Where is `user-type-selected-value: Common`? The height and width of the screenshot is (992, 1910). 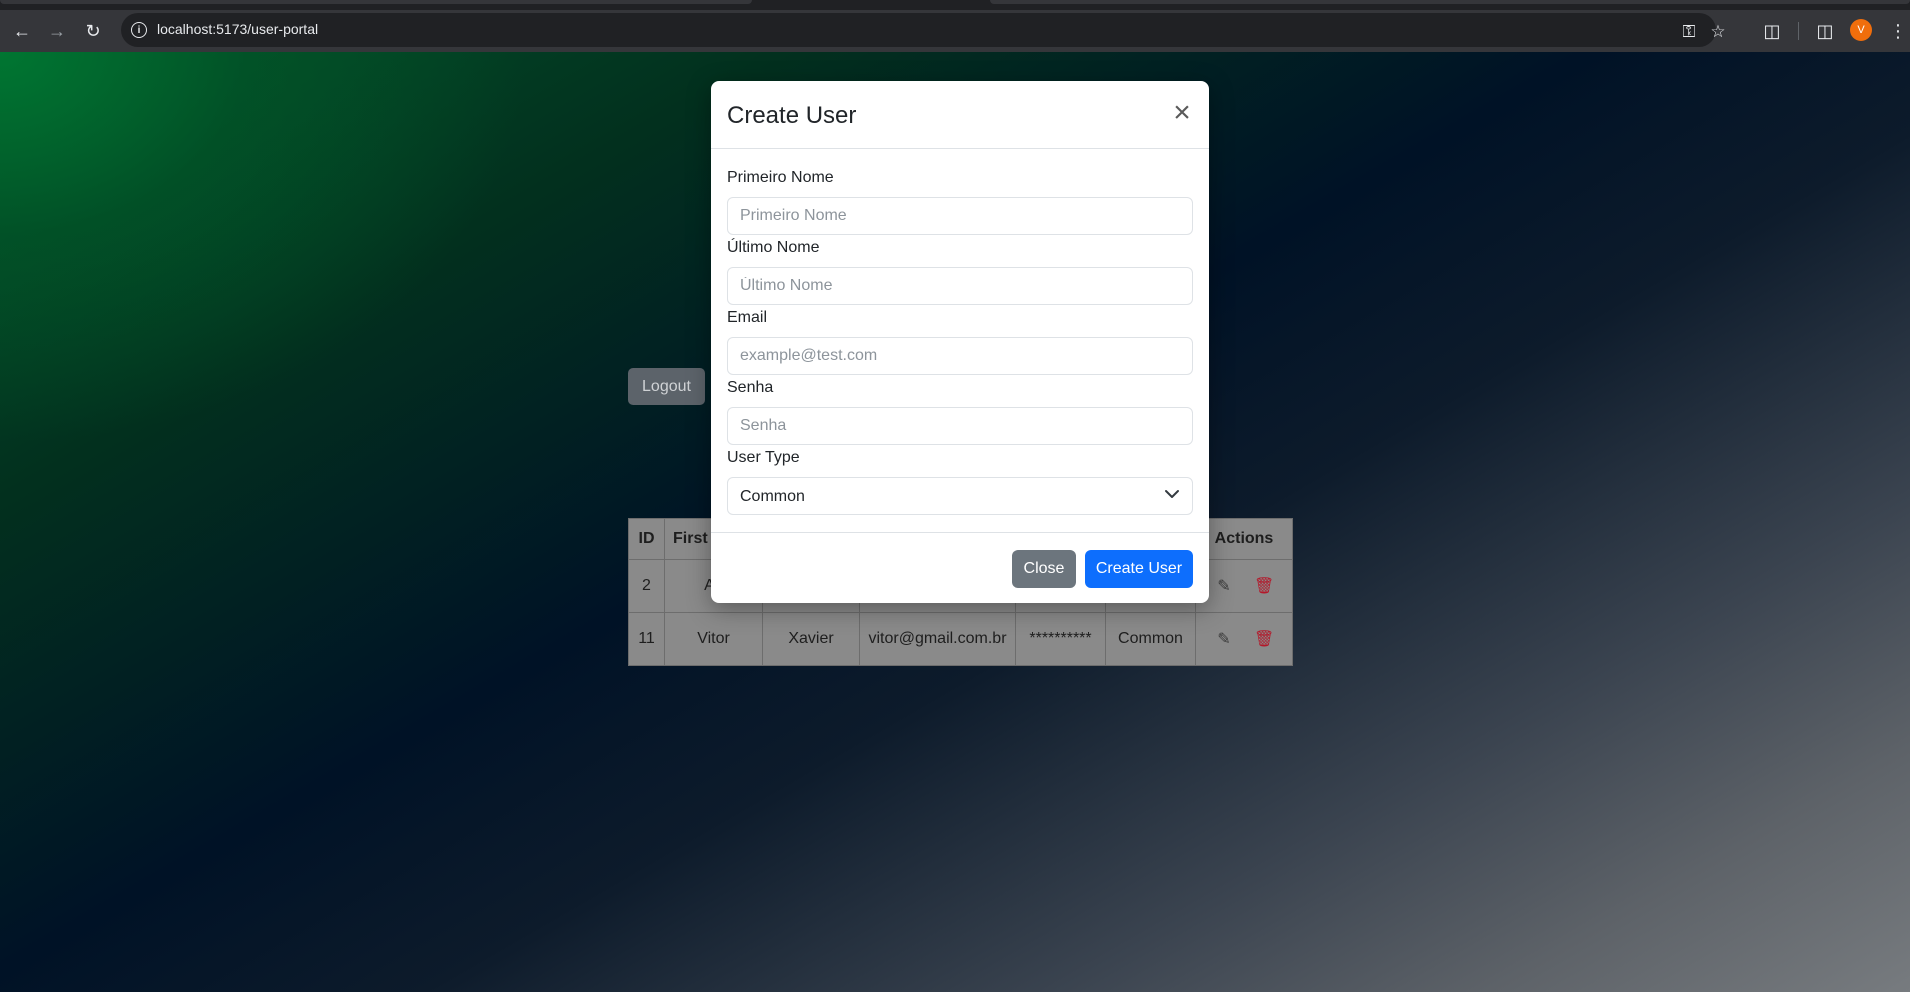
user-type-selected-value: Common is located at coordinates (772, 496).